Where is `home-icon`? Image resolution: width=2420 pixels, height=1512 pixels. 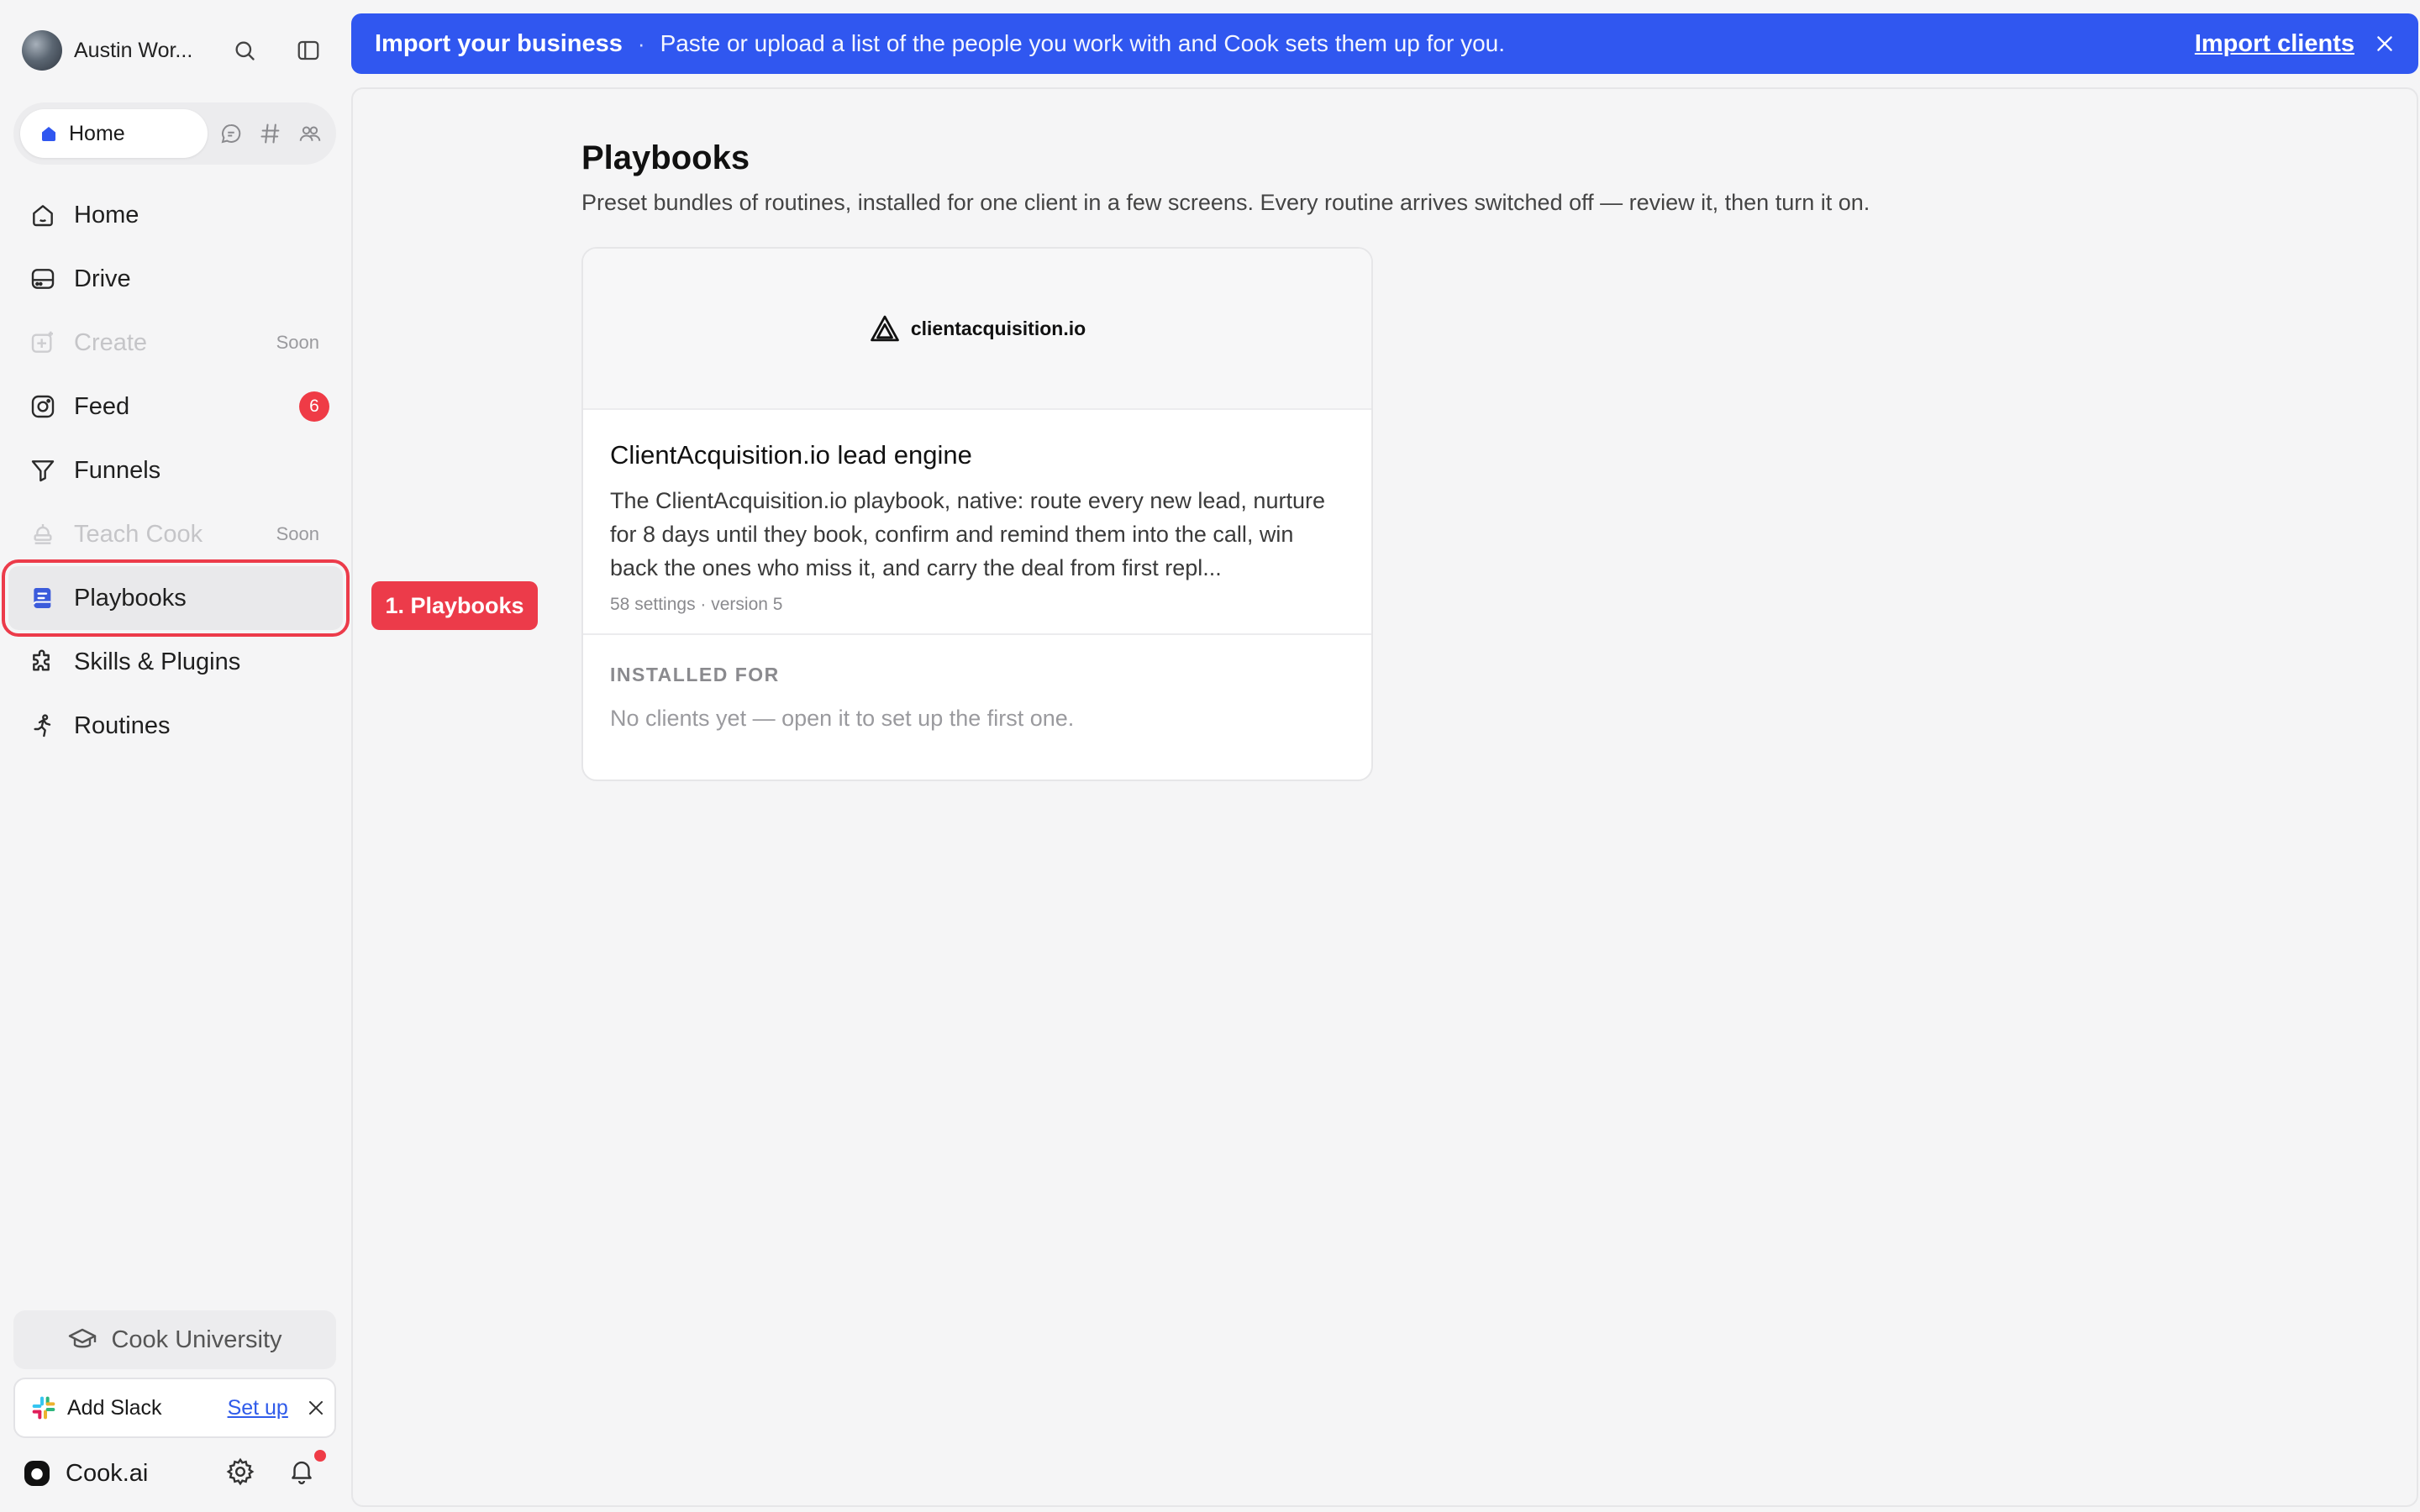 home-icon is located at coordinates (43, 215).